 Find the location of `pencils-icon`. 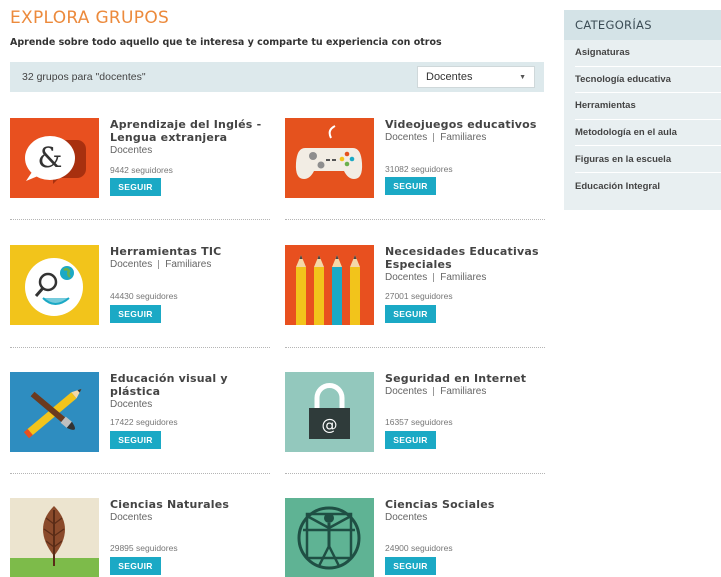

pencils-icon is located at coordinates (329, 285).